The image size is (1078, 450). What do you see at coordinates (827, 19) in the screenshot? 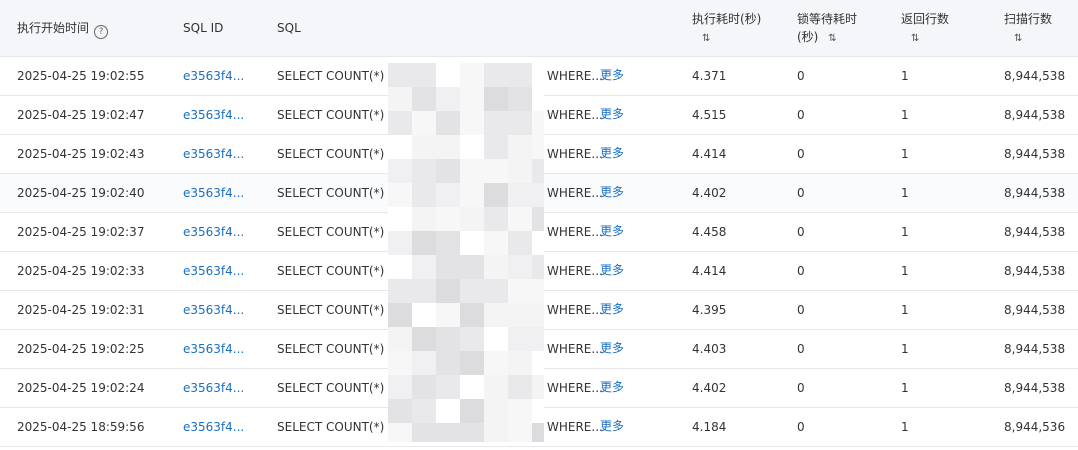
I see `header-lock-time-label: 锁等待耗时` at bounding box center [827, 19].